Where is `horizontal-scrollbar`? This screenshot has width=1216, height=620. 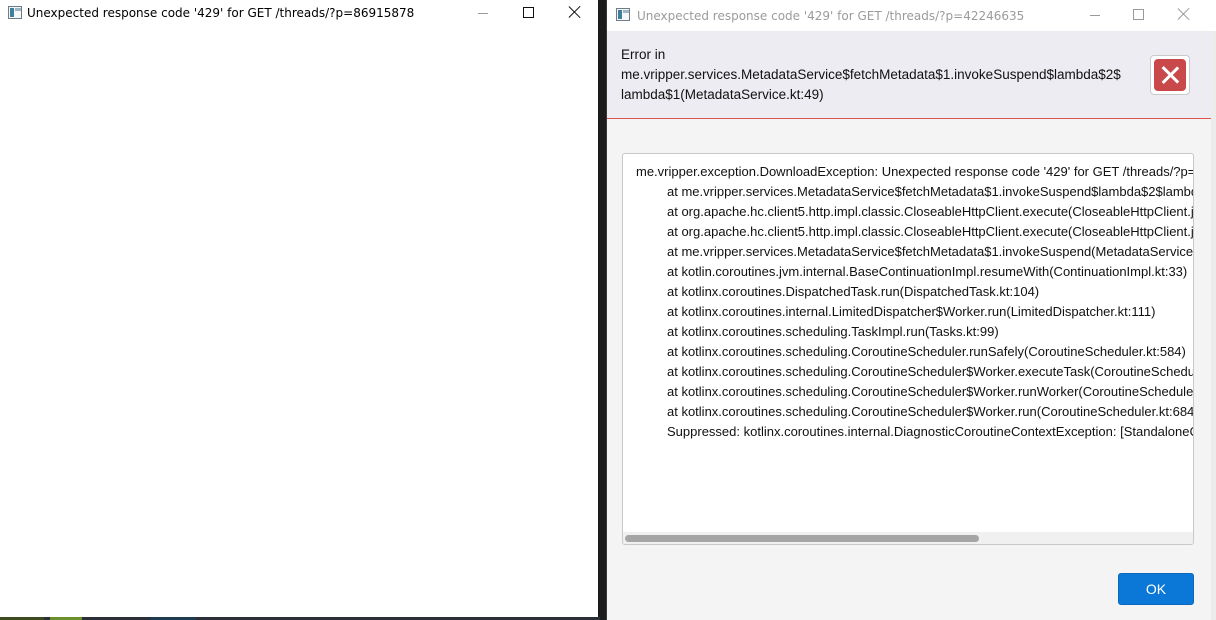
horizontal-scrollbar is located at coordinates (908, 538).